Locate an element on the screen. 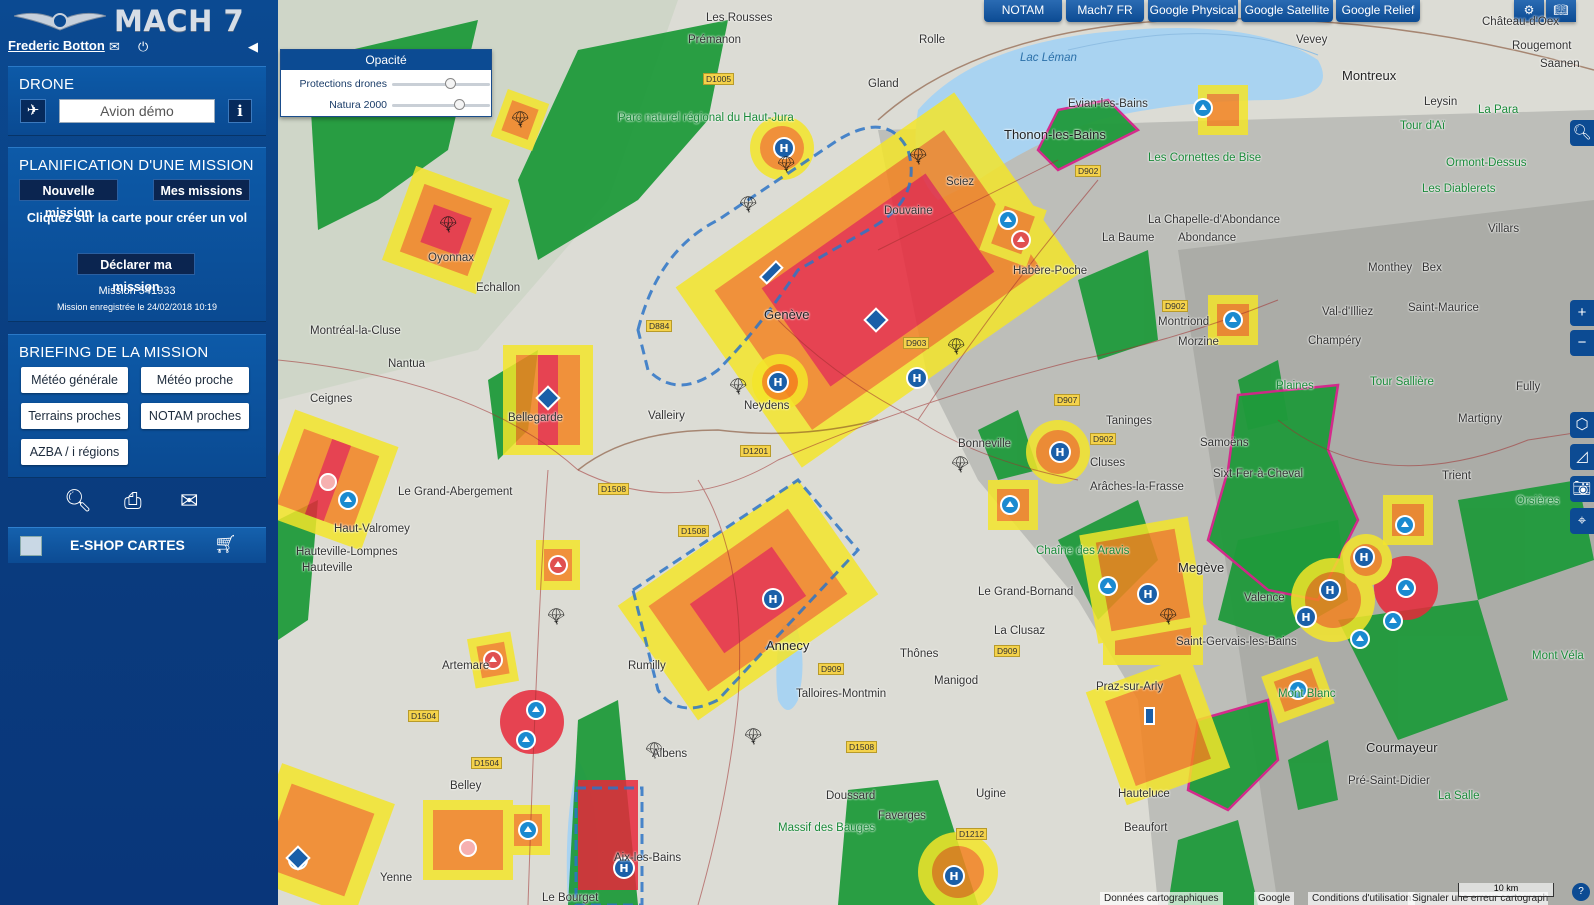  place-label: Hauteluce is located at coordinates (1144, 794).